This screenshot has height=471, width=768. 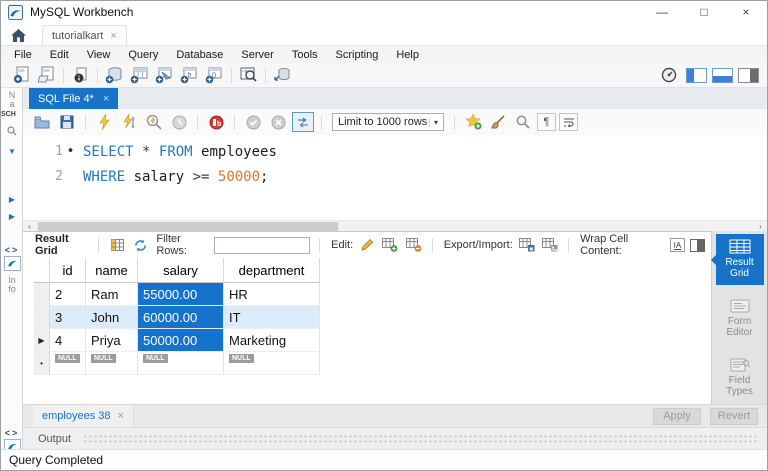 I want to click on dashboard-gauge-icon, so click(x=668, y=75).